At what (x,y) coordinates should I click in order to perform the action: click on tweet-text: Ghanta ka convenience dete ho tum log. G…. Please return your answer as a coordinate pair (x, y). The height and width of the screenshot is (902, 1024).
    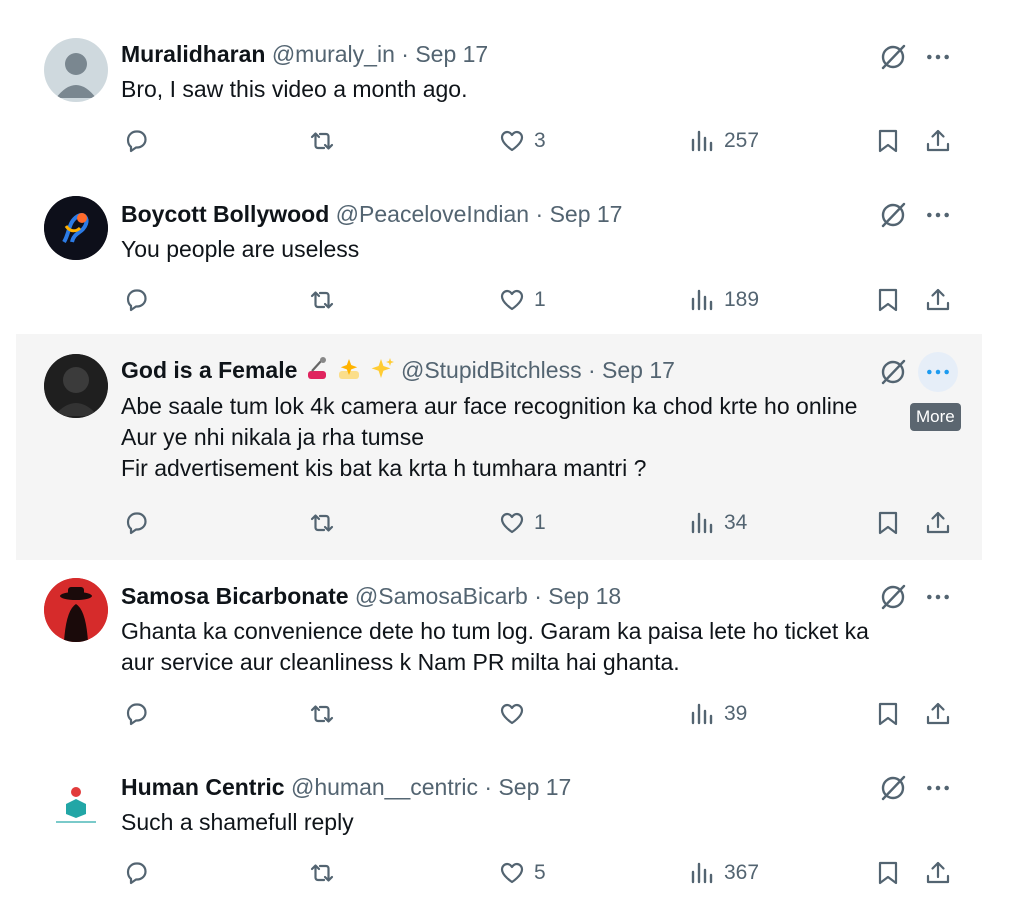
    Looking at the image, I should click on (495, 647).